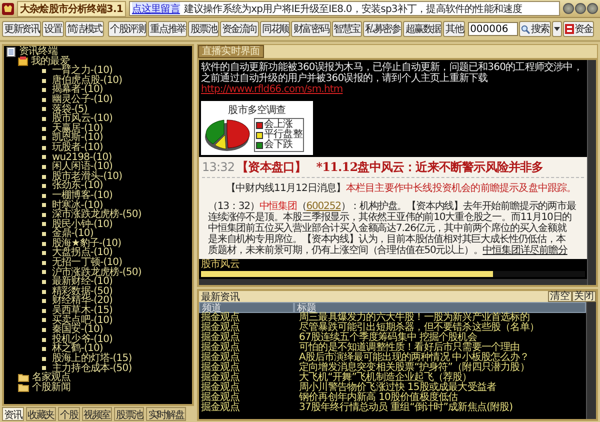 Image resolution: width=600 pixels, height=422 pixels. What do you see at coordinates (82, 311) in the screenshot?
I see `tree-item: 吴西草木-(15)` at bounding box center [82, 311].